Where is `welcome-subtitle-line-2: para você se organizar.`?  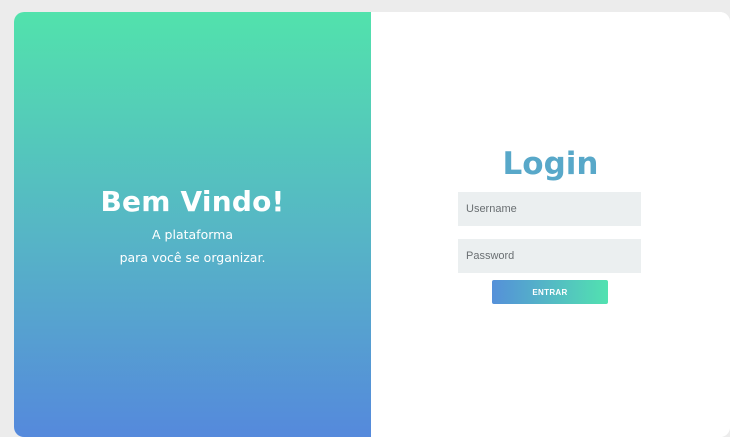
welcome-subtitle-line-2: para você se organizar. is located at coordinates (192, 257).